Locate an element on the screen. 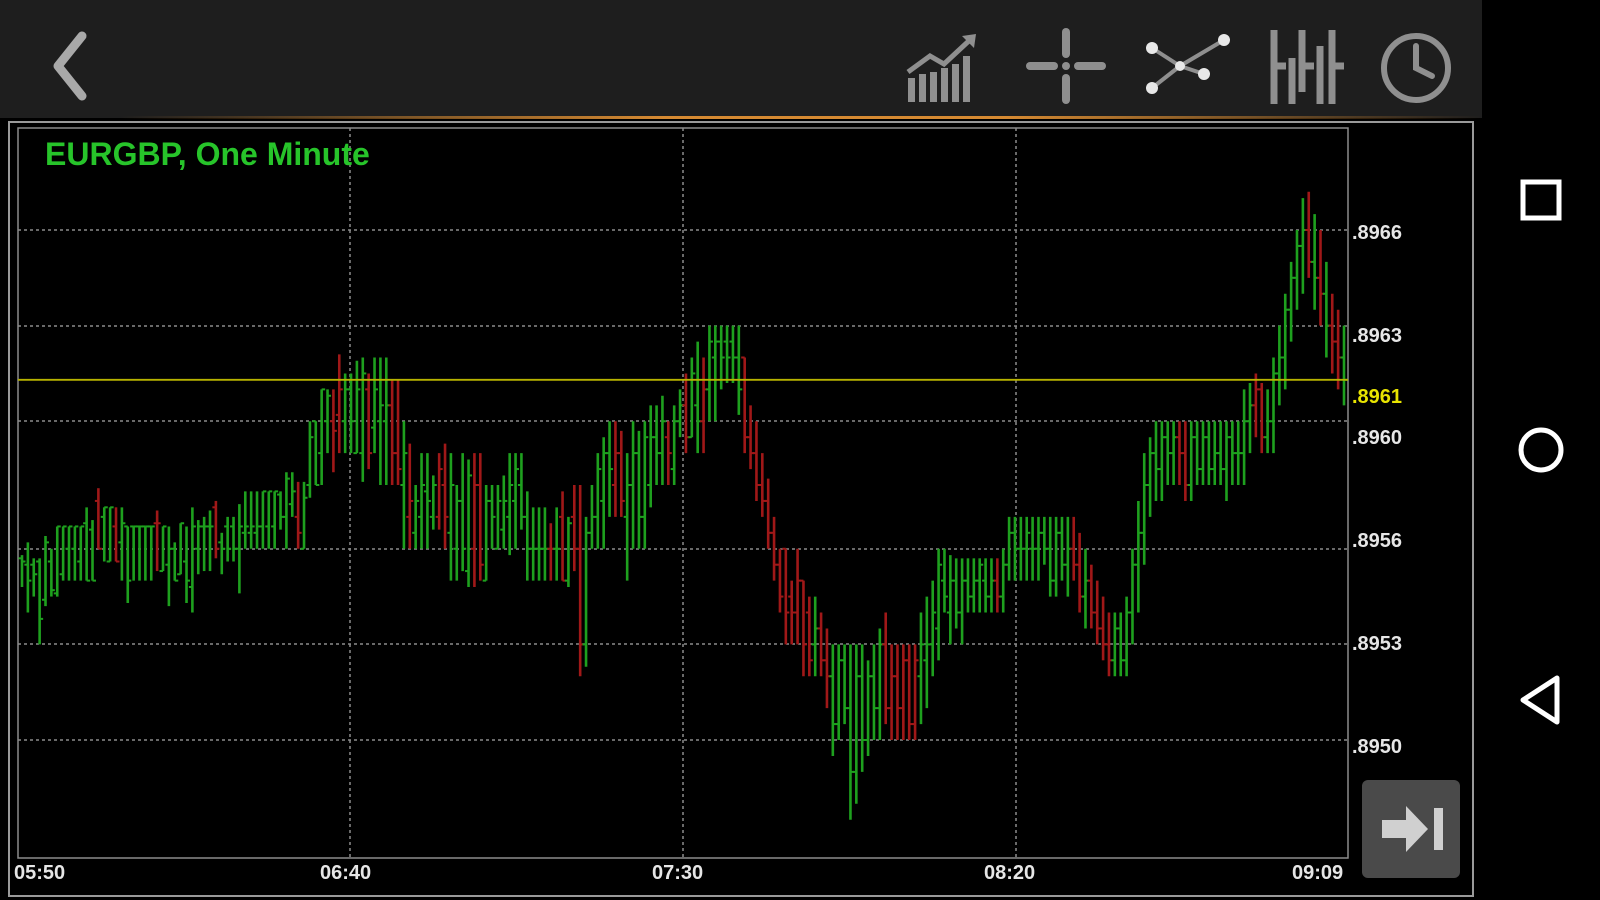  x-axis-label: 09:09 is located at coordinates (1318, 873).